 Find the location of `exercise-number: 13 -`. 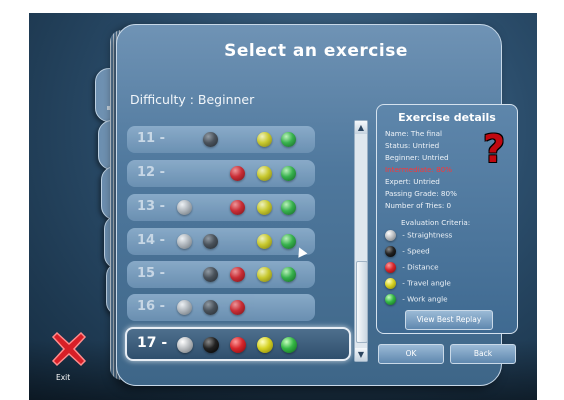

exercise-number: 13 - is located at coordinates (151, 206).